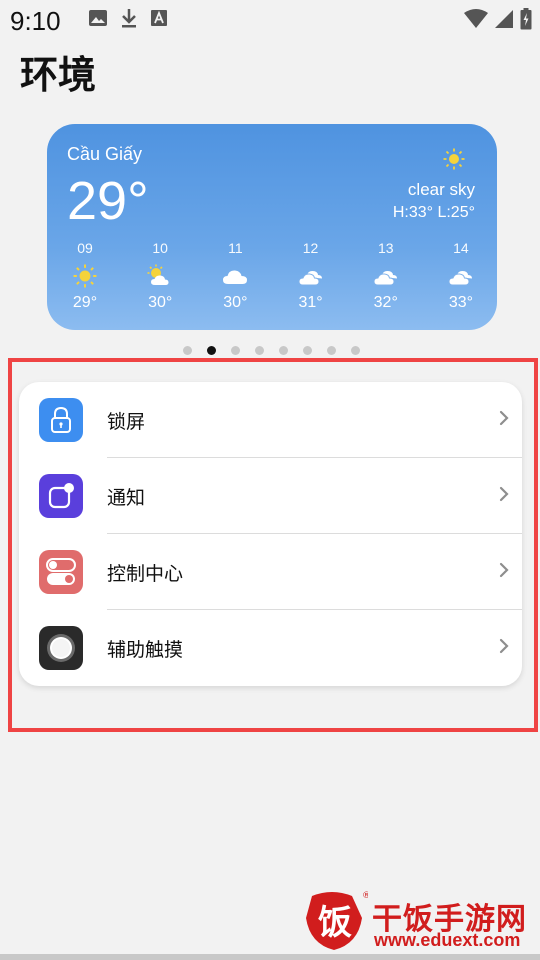  What do you see at coordinates (61, 496) in the screenshot?
I see `notification-icon` at bounding box center [61, 496].